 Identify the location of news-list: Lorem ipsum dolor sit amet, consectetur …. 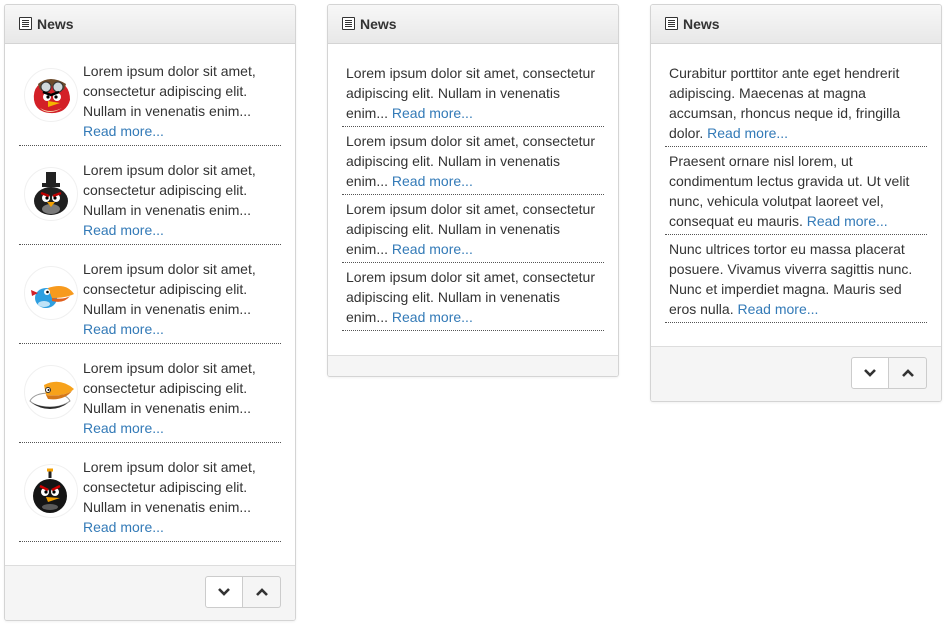
(473, 187).